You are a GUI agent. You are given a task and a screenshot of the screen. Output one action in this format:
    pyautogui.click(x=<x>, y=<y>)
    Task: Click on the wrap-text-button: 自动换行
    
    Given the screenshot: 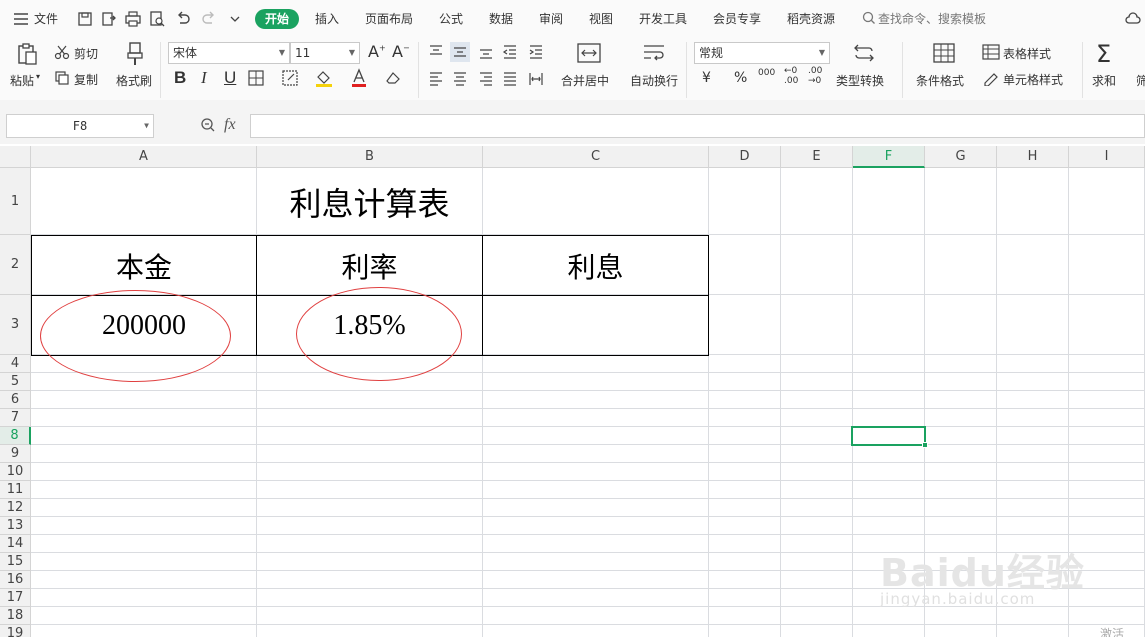 What is the action you would take?
    pyautogui.click(x=654, y=80)
    